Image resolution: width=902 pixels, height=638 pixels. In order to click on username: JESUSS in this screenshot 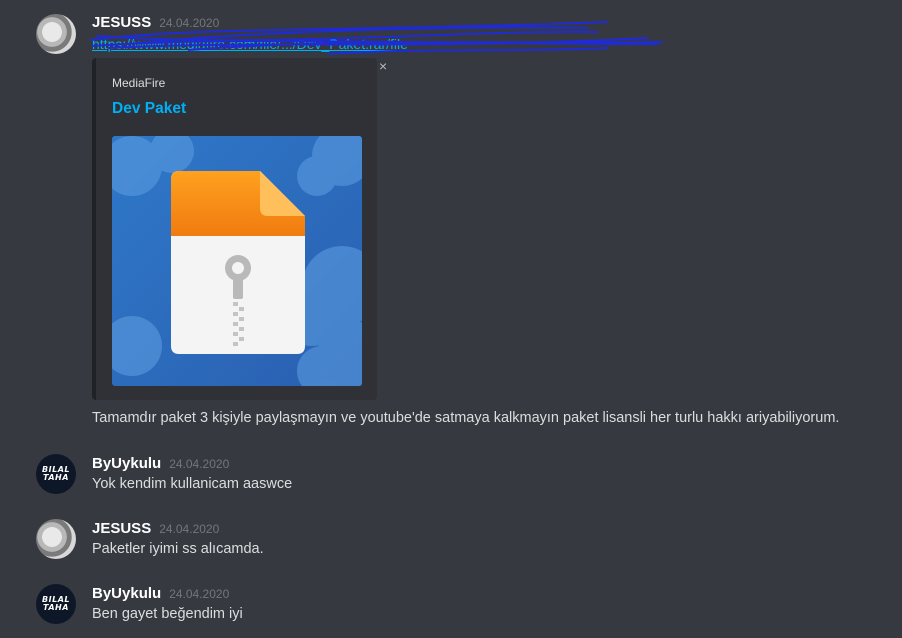, I will do `click(121, 528)`.